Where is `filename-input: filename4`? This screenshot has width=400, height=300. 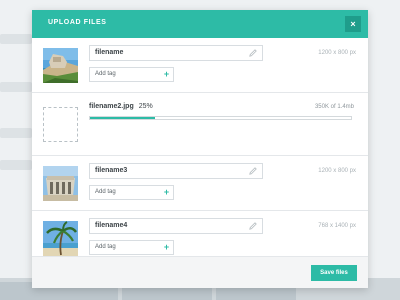 filename-input: filename4 is located at coordinates (176, 226).